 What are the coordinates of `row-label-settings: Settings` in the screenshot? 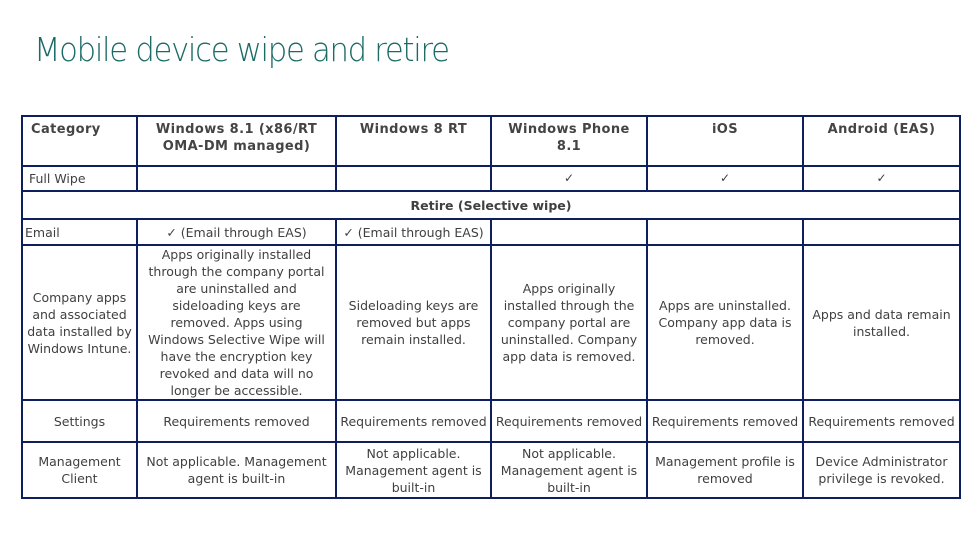 It's located at (79, 421).